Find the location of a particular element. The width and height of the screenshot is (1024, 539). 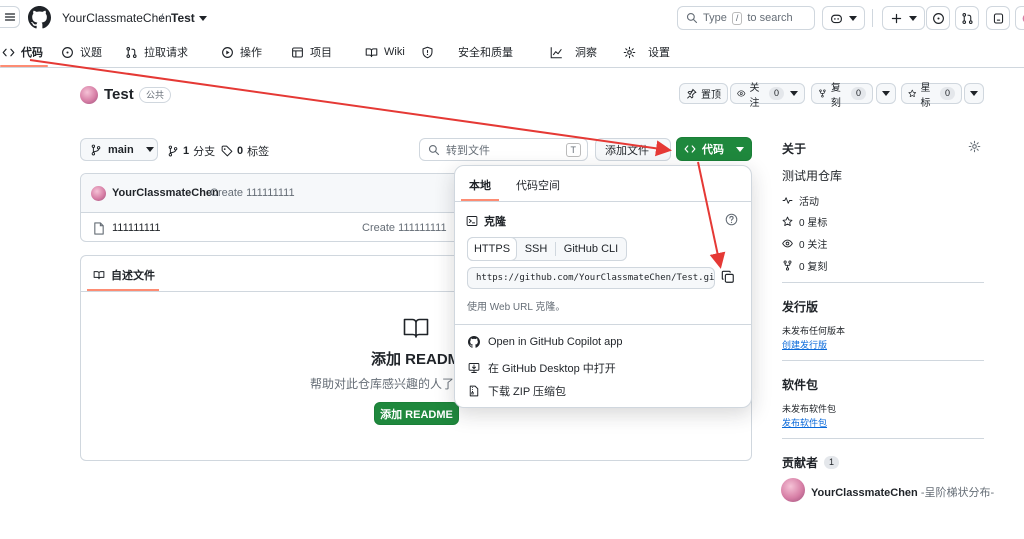

tab-projects: 项目 is located at coordinates (311, 52).